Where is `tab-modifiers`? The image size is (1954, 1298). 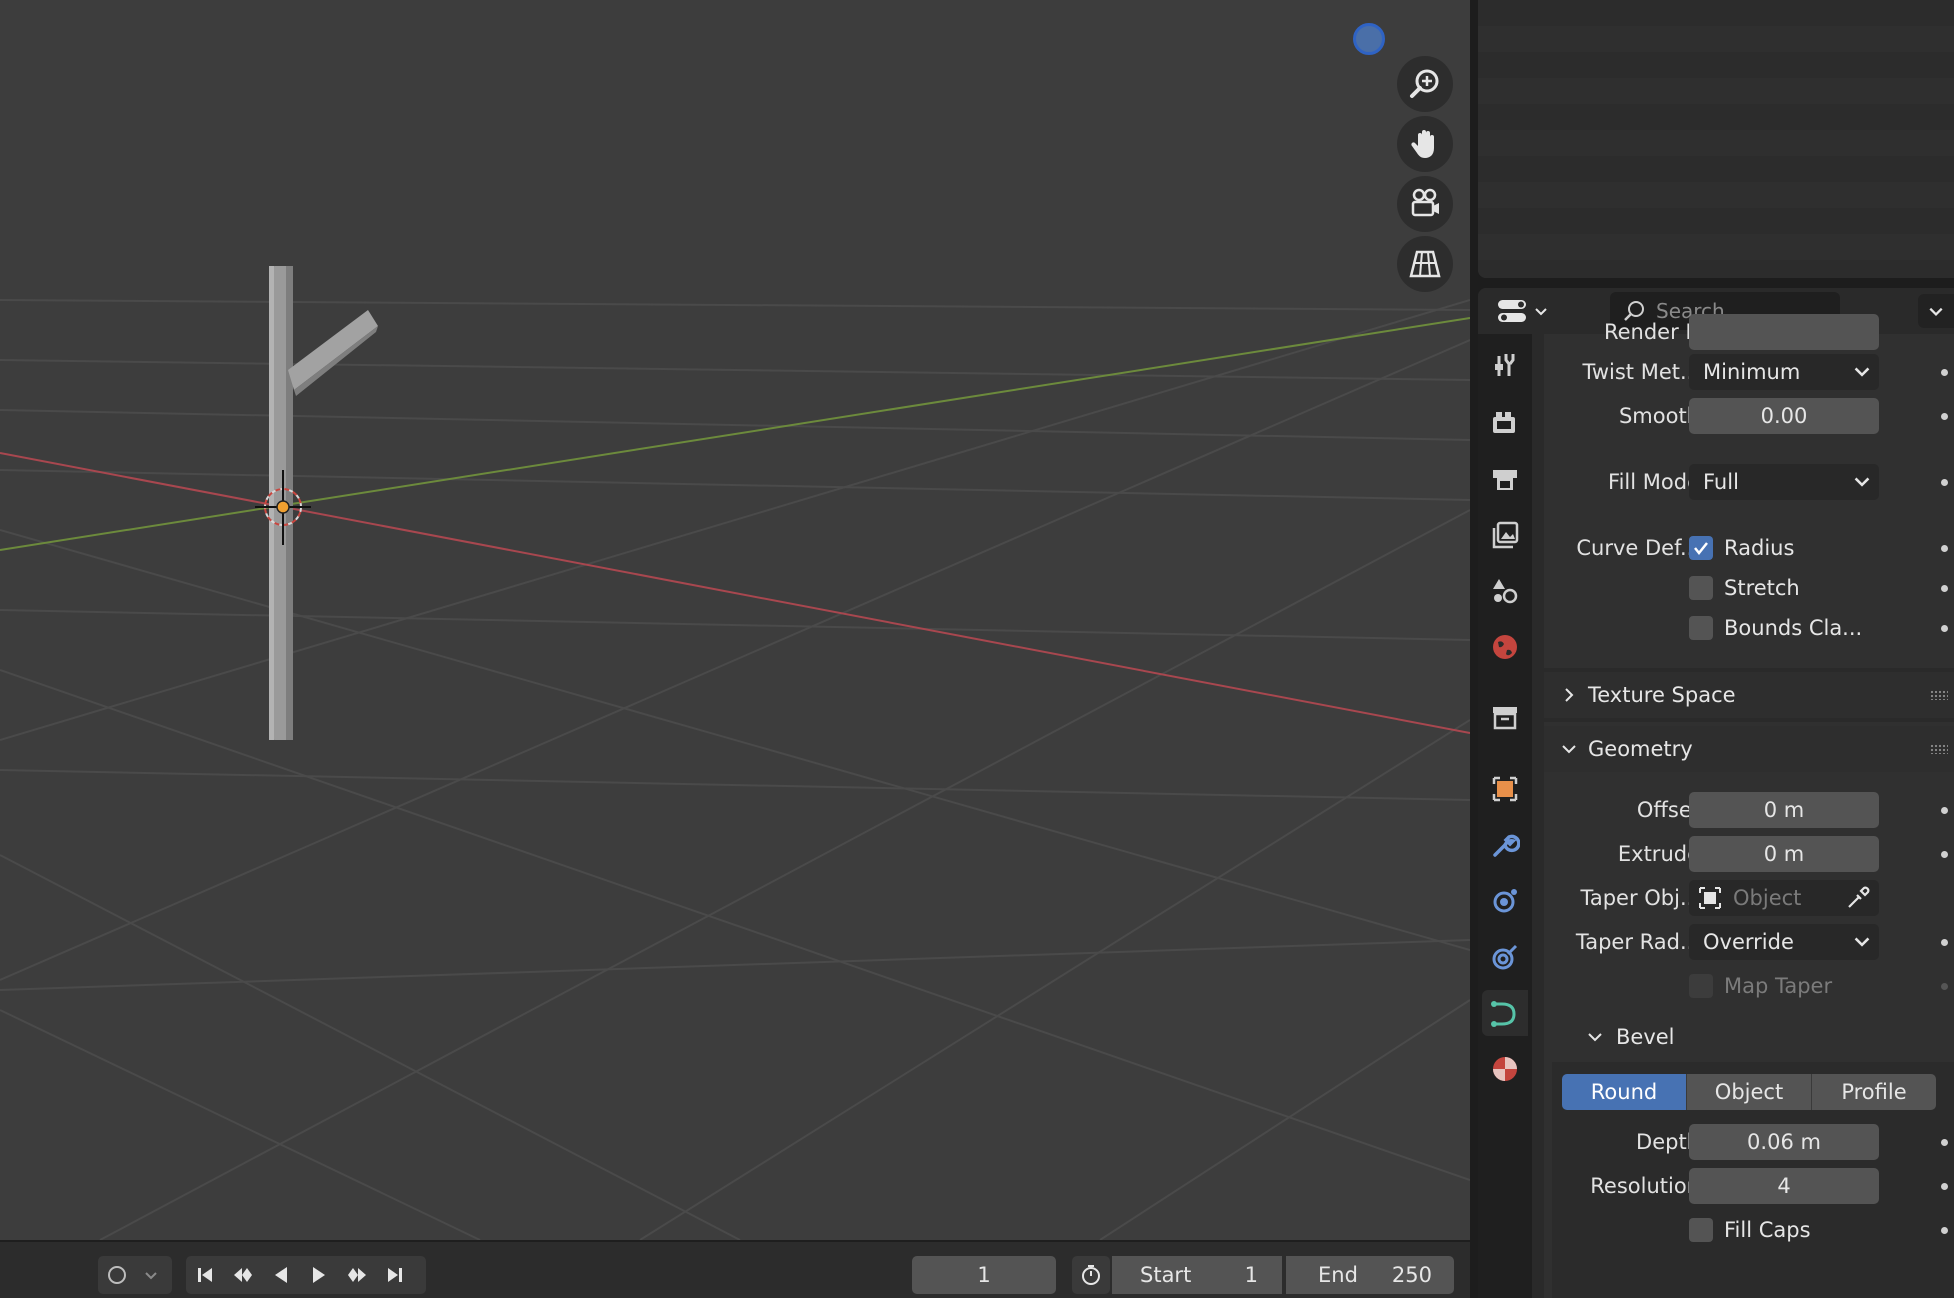
tab-modifiers is located at coordinates (1505, 845).